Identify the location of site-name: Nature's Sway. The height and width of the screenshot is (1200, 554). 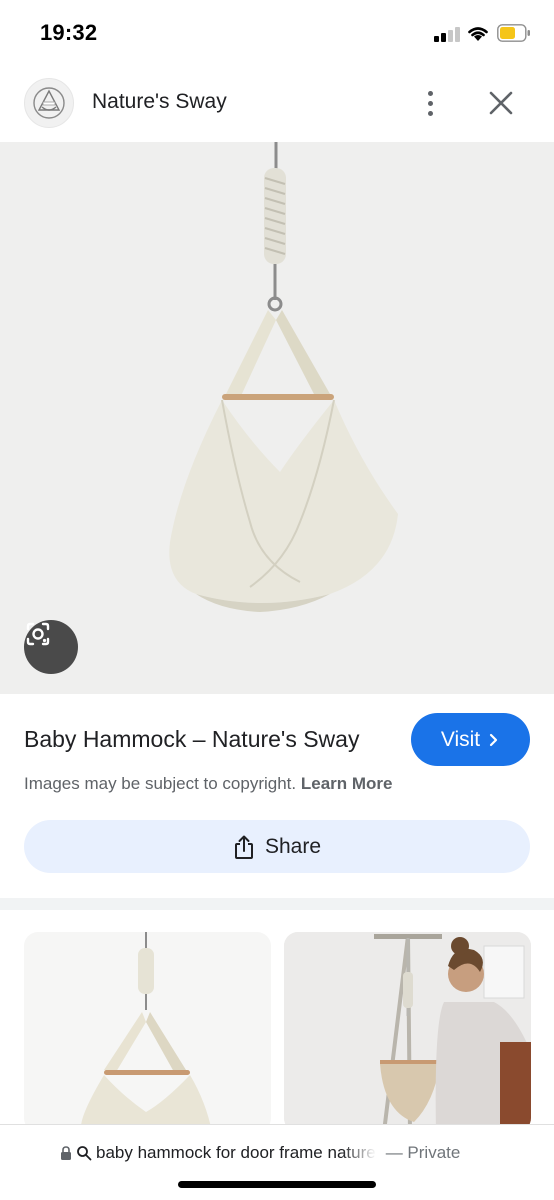
(159, 102).